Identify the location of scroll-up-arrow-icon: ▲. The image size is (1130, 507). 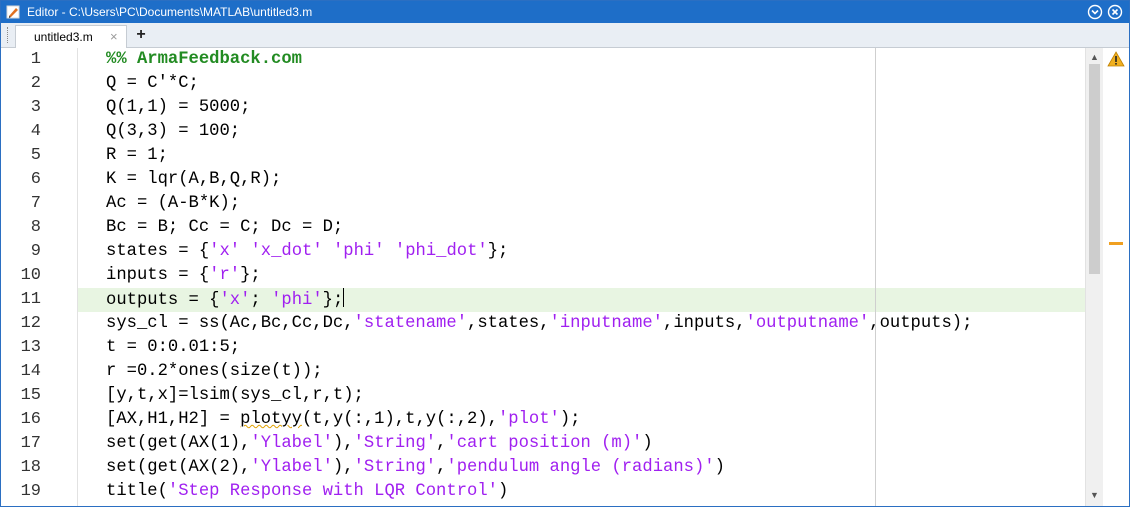
(1094, 57).